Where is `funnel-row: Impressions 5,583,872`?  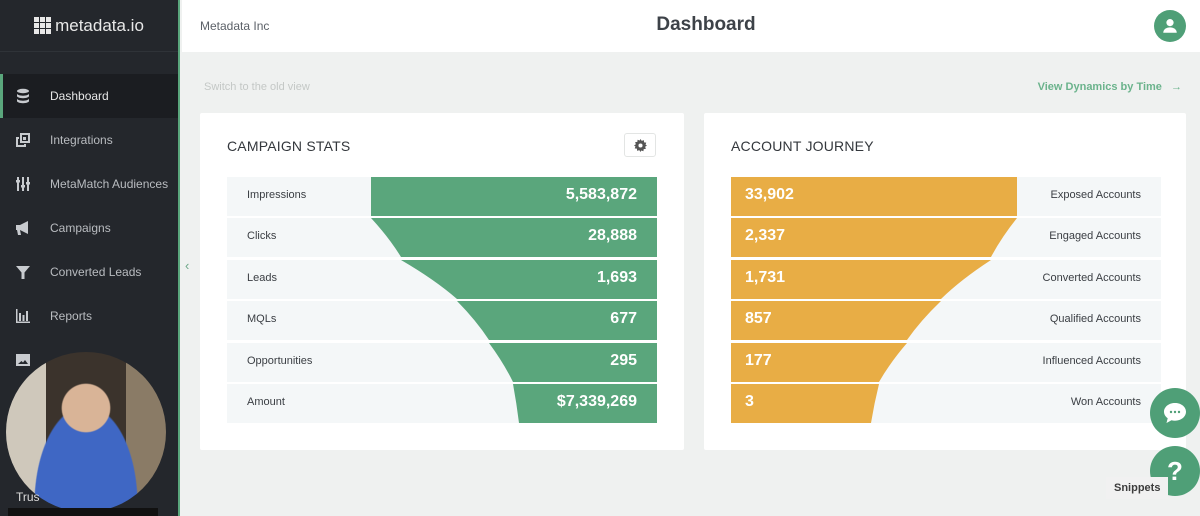
funnel-row: Impressions 5,583,872 is located at coordinates (442, 196).